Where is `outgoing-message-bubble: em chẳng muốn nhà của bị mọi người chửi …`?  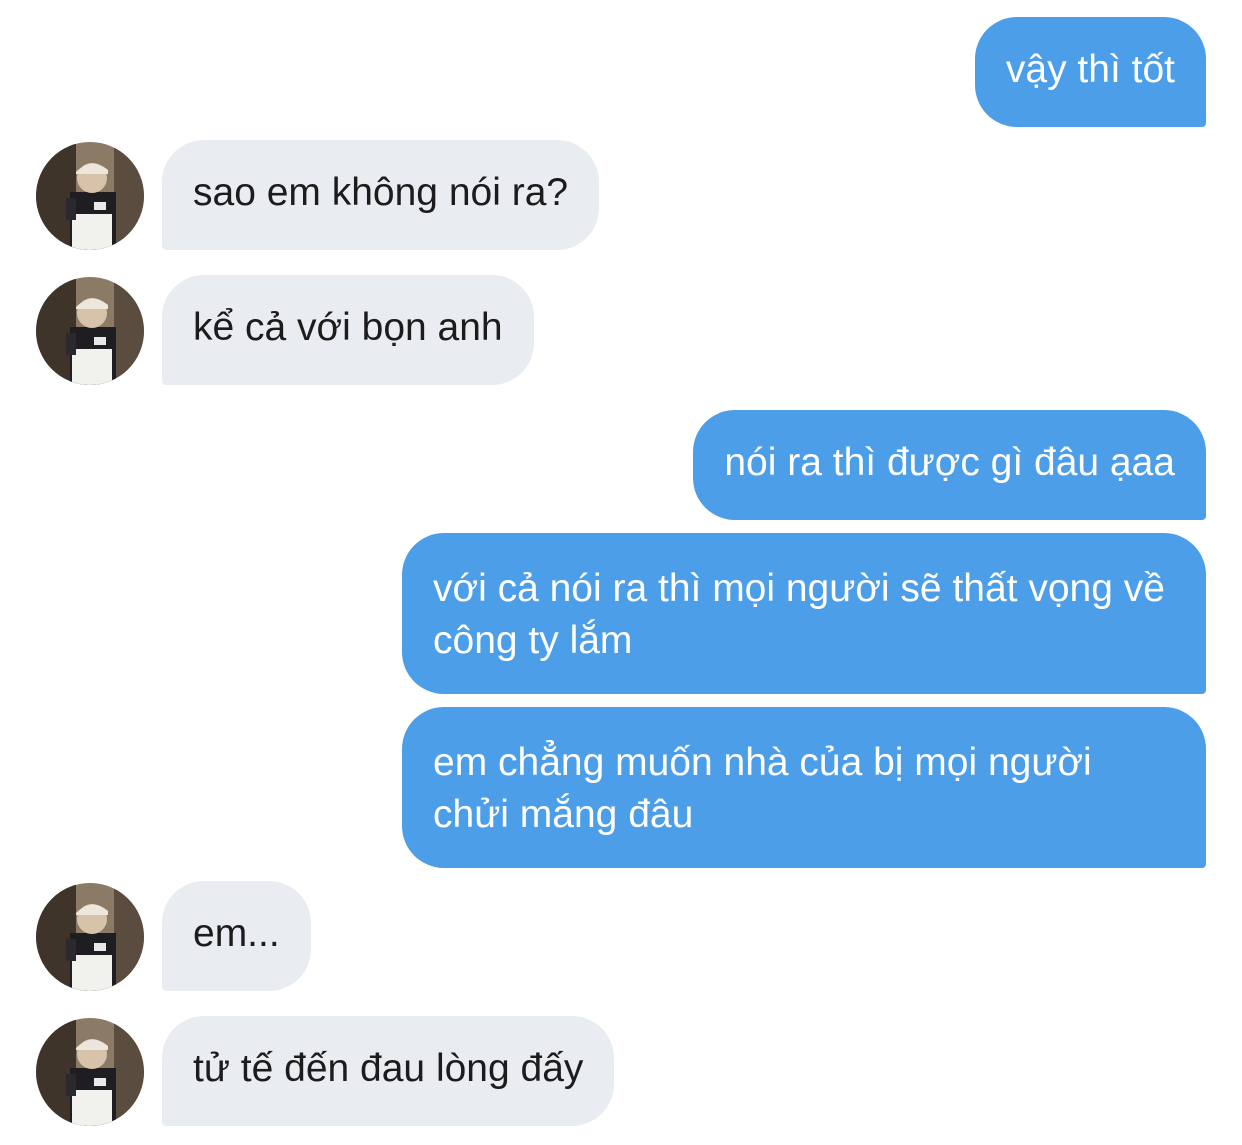 outgoing-message-bubble: em chẳng muốn nhà của bị mọi người chửi … is located at coordinates (804, 787).